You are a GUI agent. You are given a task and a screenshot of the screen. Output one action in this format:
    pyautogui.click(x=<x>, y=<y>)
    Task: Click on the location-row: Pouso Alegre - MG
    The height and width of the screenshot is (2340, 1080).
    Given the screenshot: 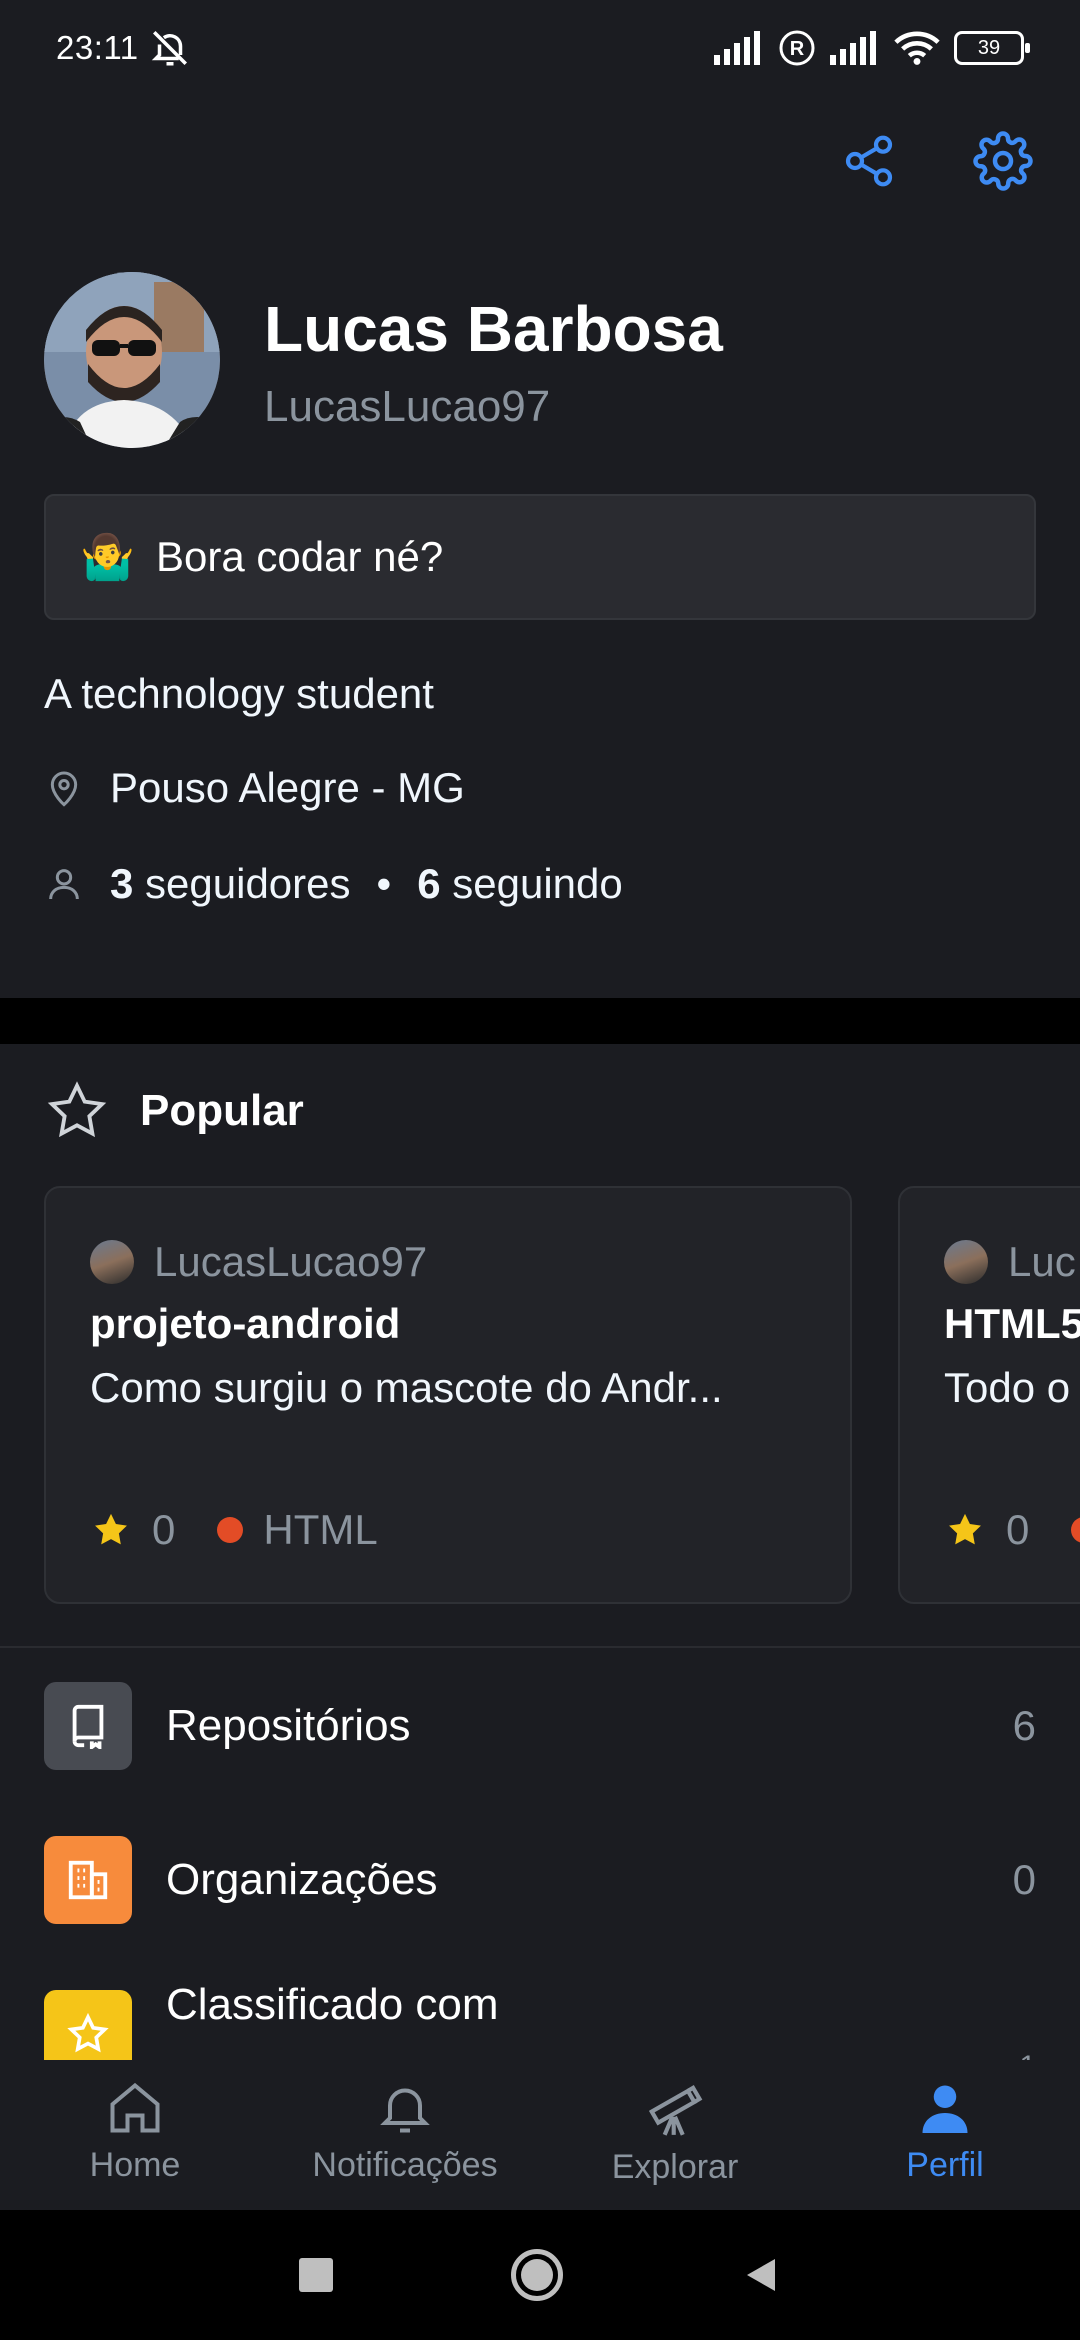 What is the action you would take?
    pyautogui.click(x=254, y=788)
    